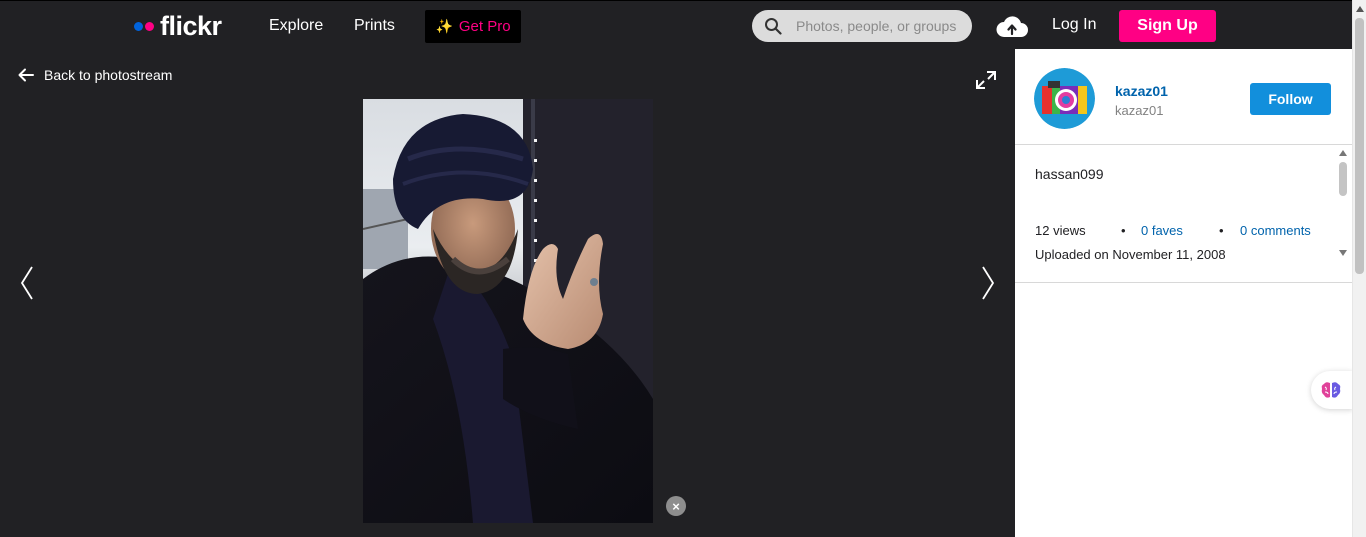 The image size is (1366, 537). I want to click on camera-avatar-icon, so click(1064, 98).